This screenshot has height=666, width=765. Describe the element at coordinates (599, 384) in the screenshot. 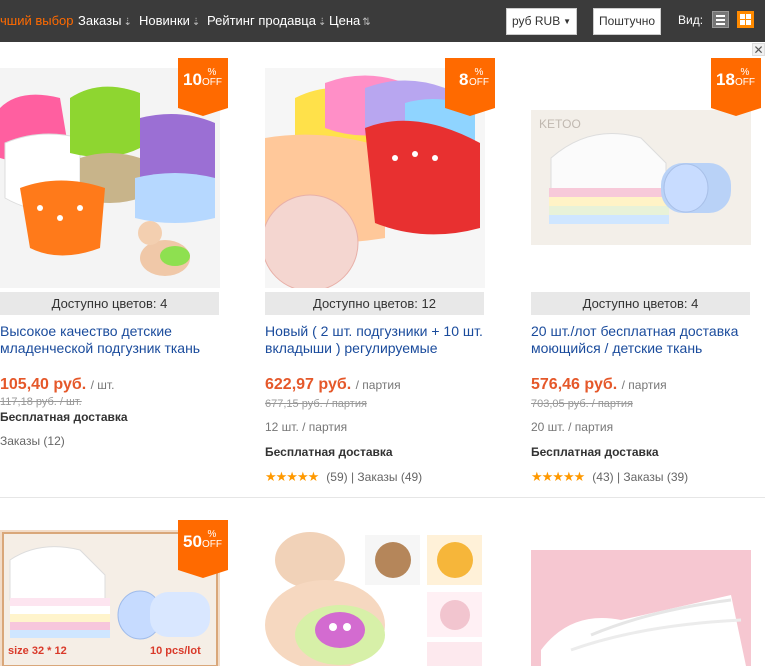

I see `product-price: 576,46 руб. / партия` at that location.